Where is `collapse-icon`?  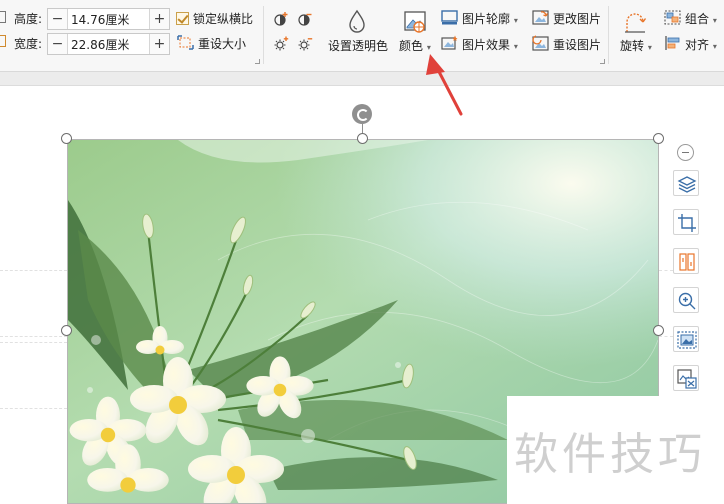 collapse-icon is located at coordinates (685, 152).